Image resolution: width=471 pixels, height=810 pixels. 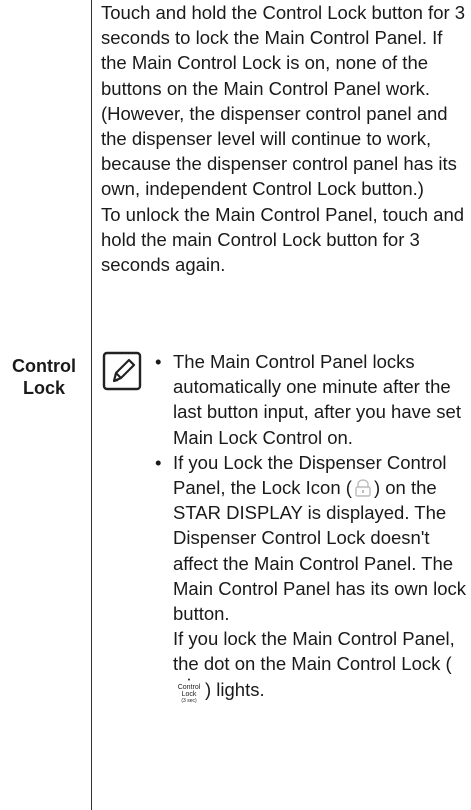 What do you see at coordinates (43, 388) in the screenshot?
I see `term-label-line2: Lock` at bounding box center [43, 388].